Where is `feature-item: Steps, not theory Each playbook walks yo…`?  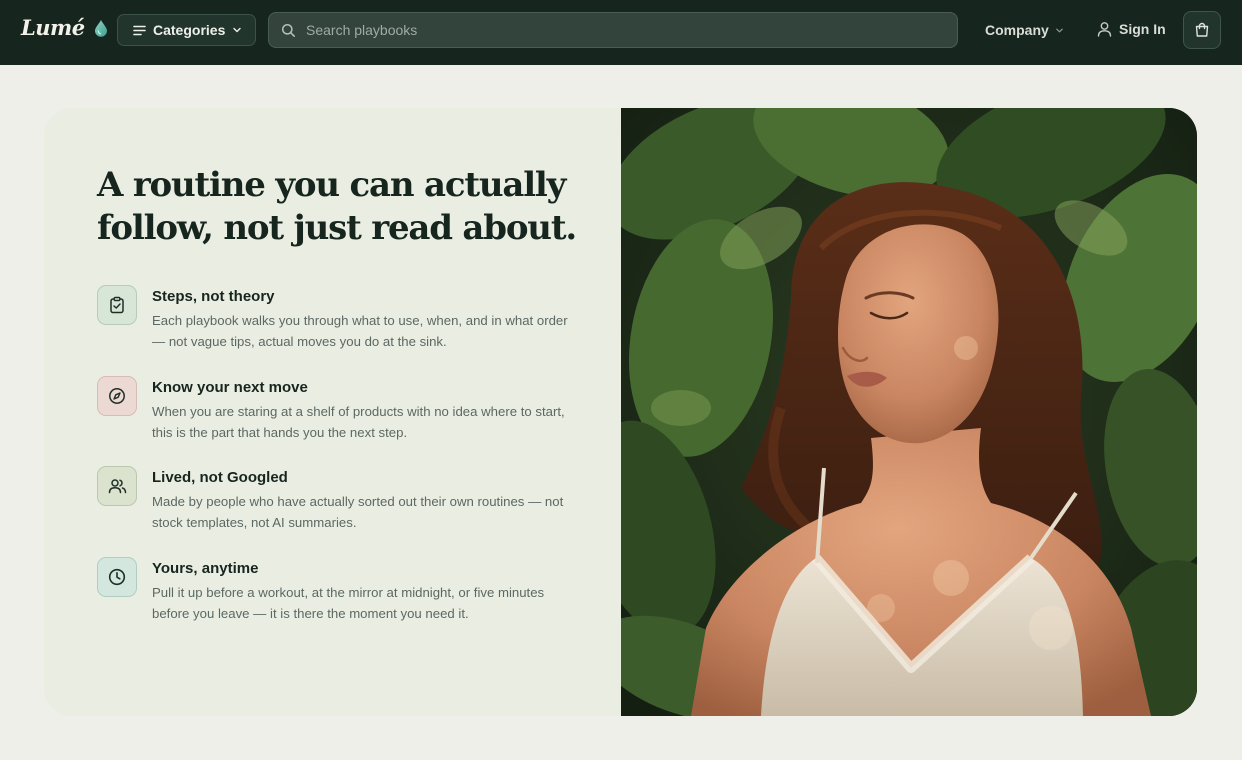
feature-item: Steps, not theory Each playbook walks yo… is located at coordinates (337, 320).